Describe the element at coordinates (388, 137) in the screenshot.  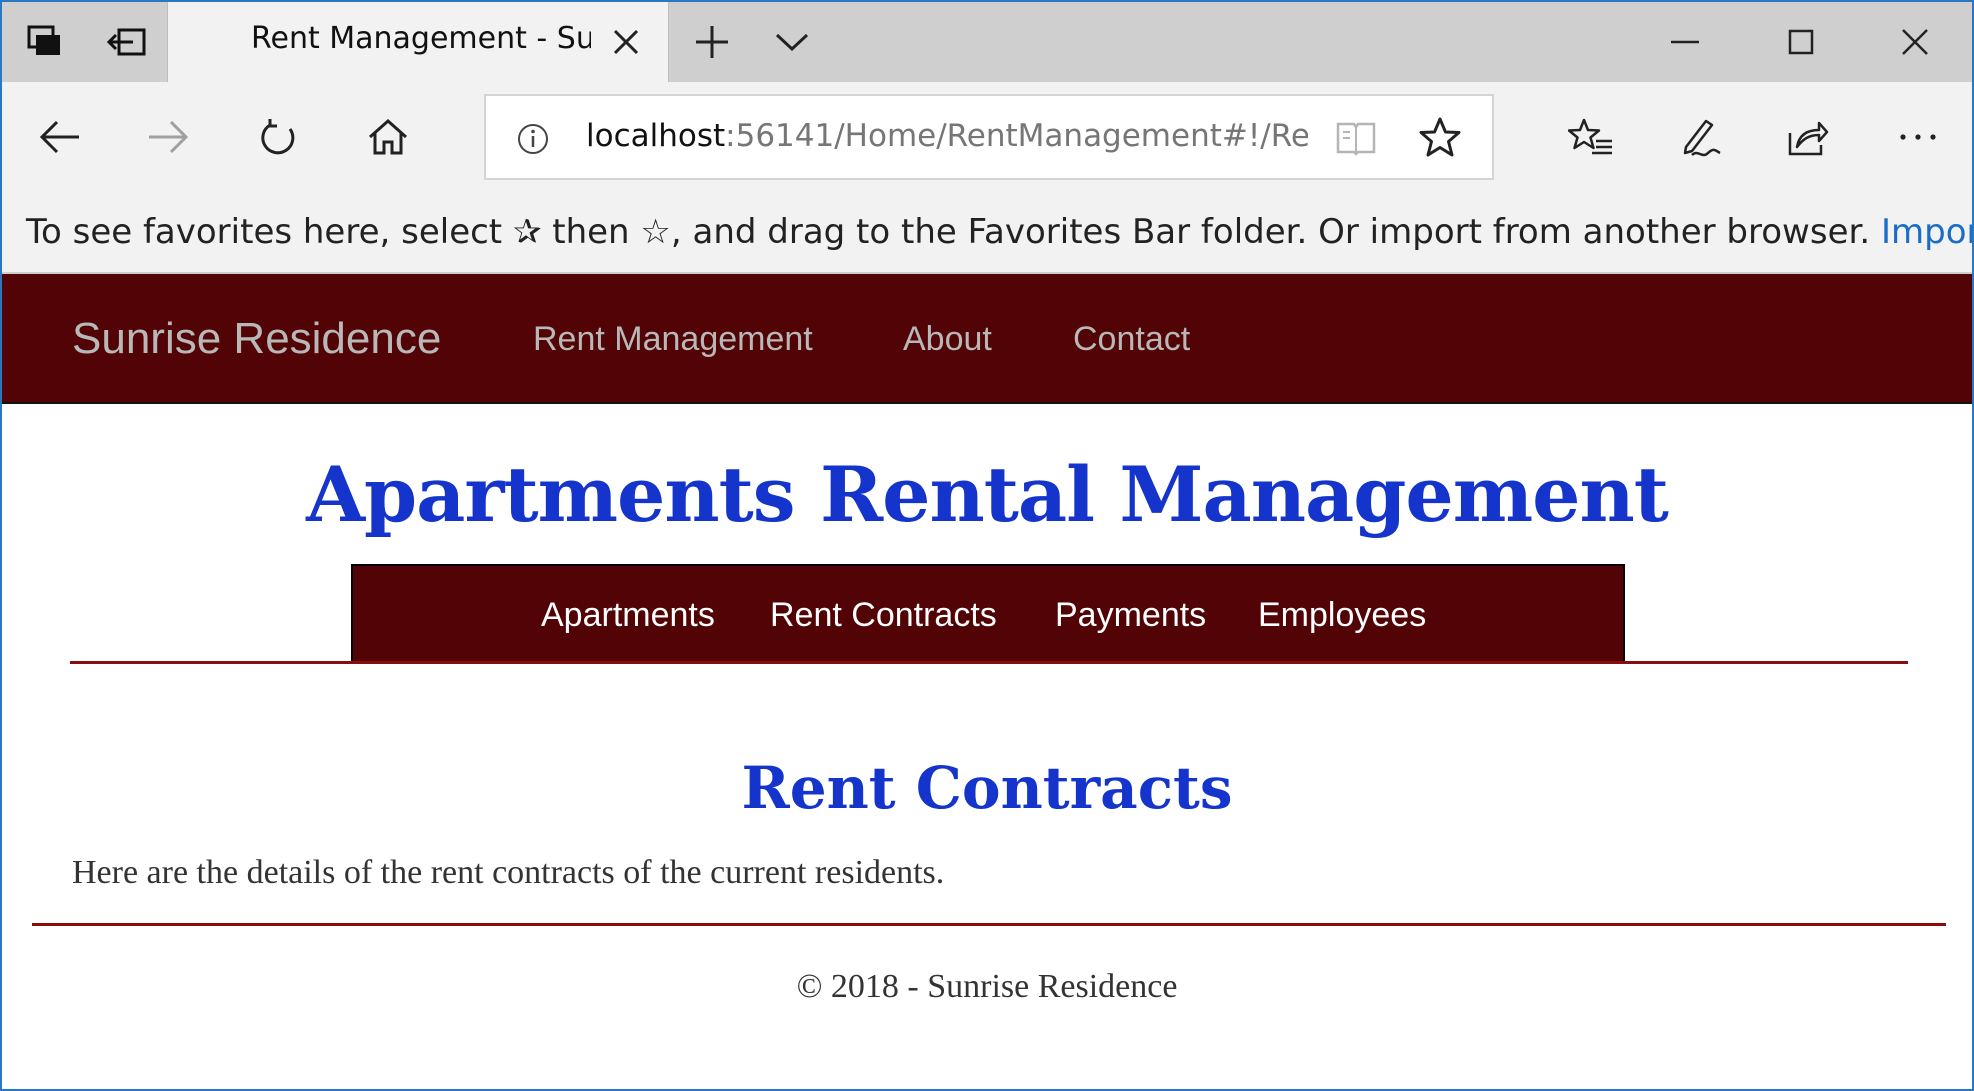
I see `home-icon` at that location.